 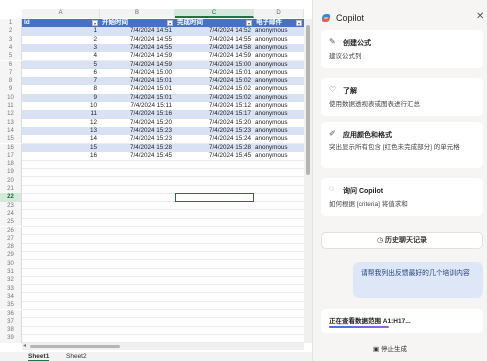 I want to click on column-header-b: B, so click(x=137, y=13).